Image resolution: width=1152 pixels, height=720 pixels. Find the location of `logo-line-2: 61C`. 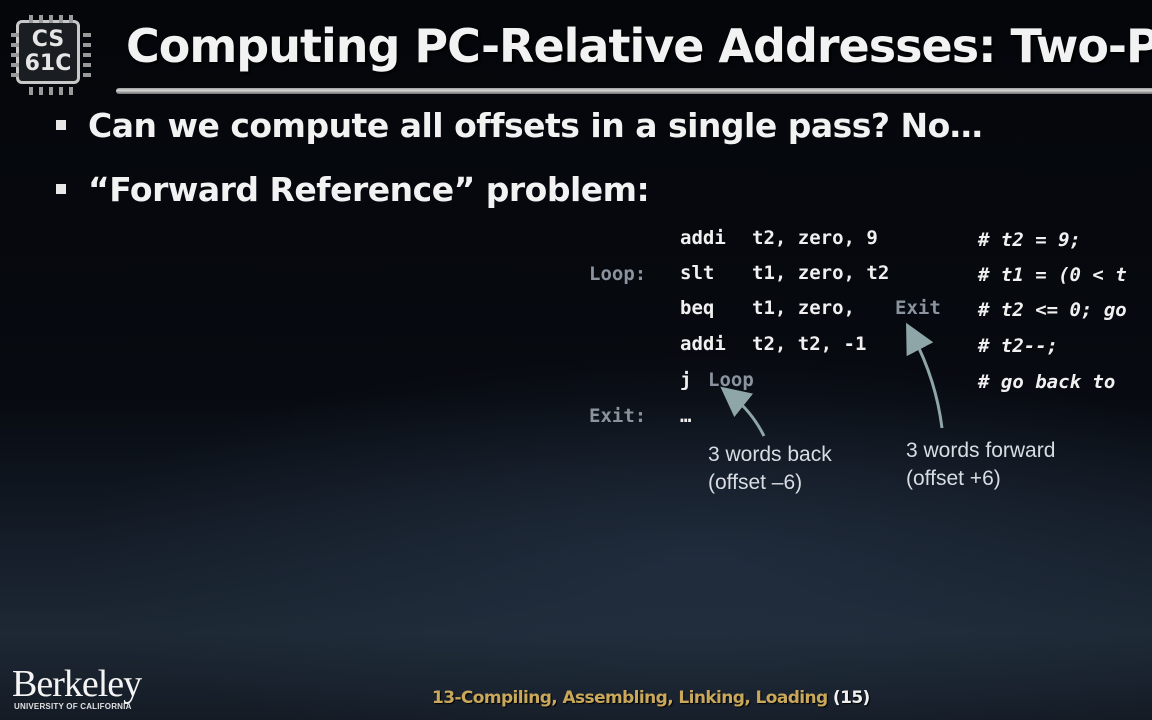

logo-line-2: 61C is located at coordinates (48, 63).